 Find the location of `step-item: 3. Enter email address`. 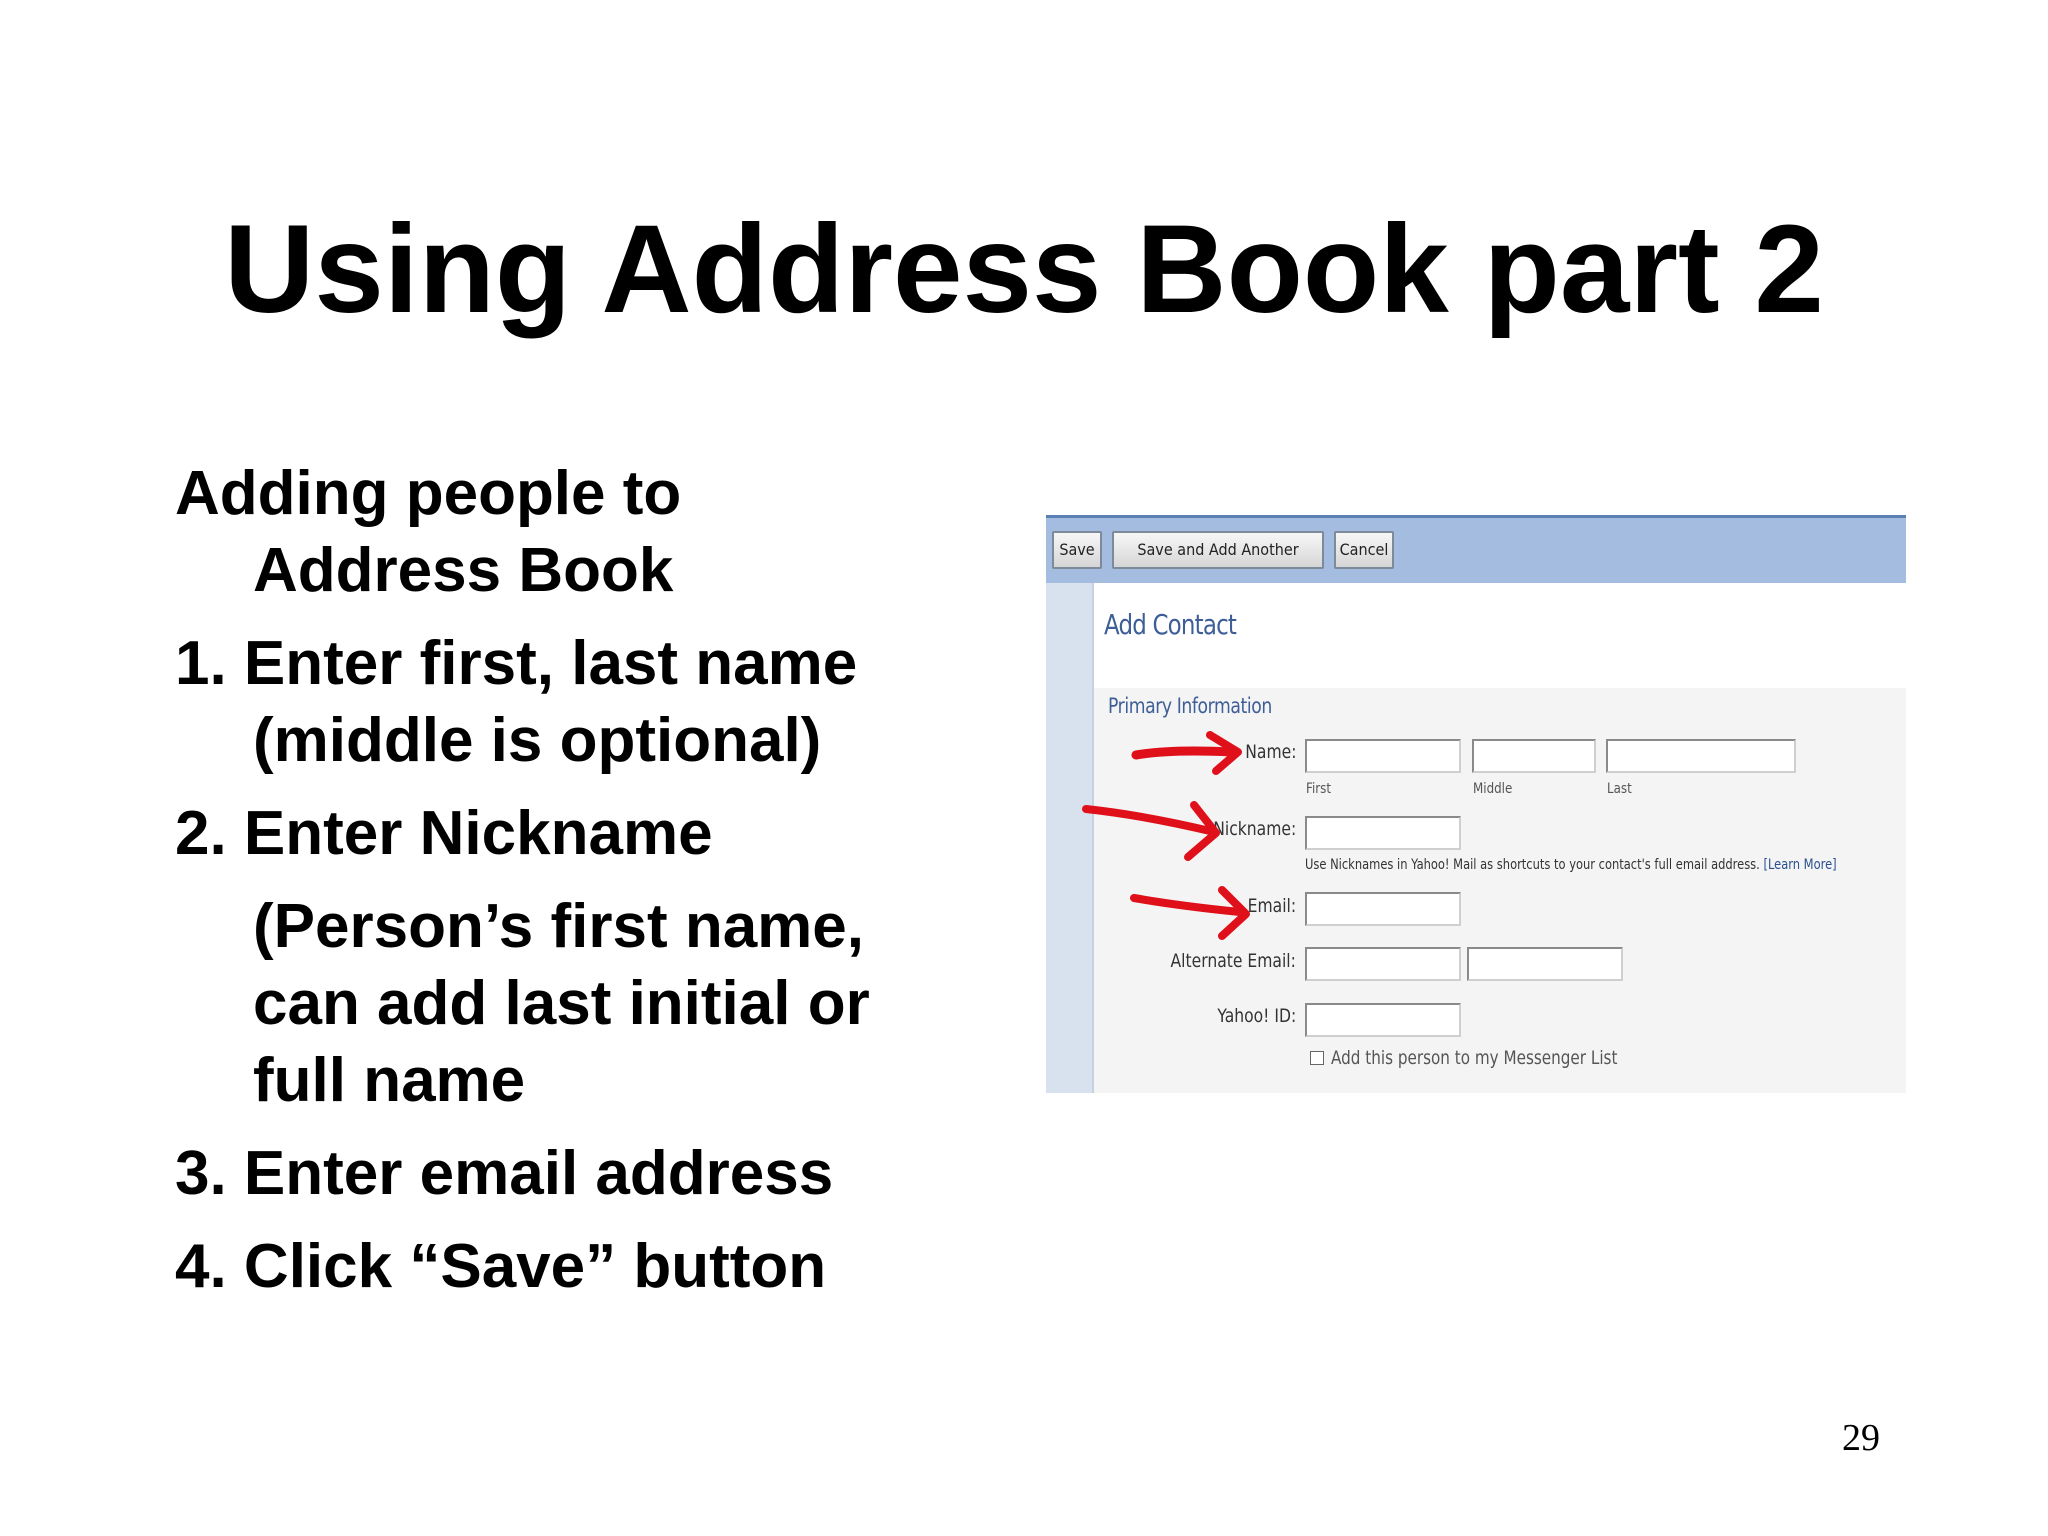

step-item: 3. Enter email address is located at coordinates (504, 1173).